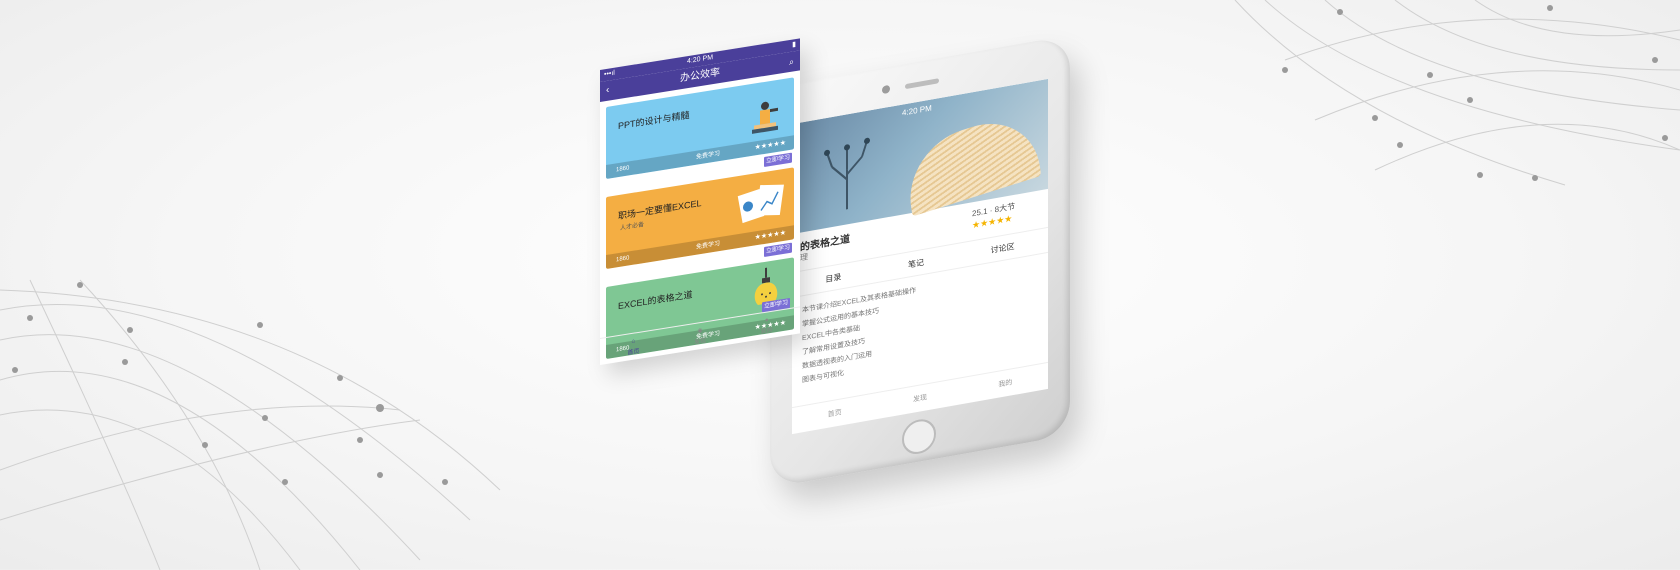 The image size is (1680, 570). What do you see at coordinates (700, 75) in the screenshot?
I see `page-title: 办公效率` at bounding box center [700, 75].